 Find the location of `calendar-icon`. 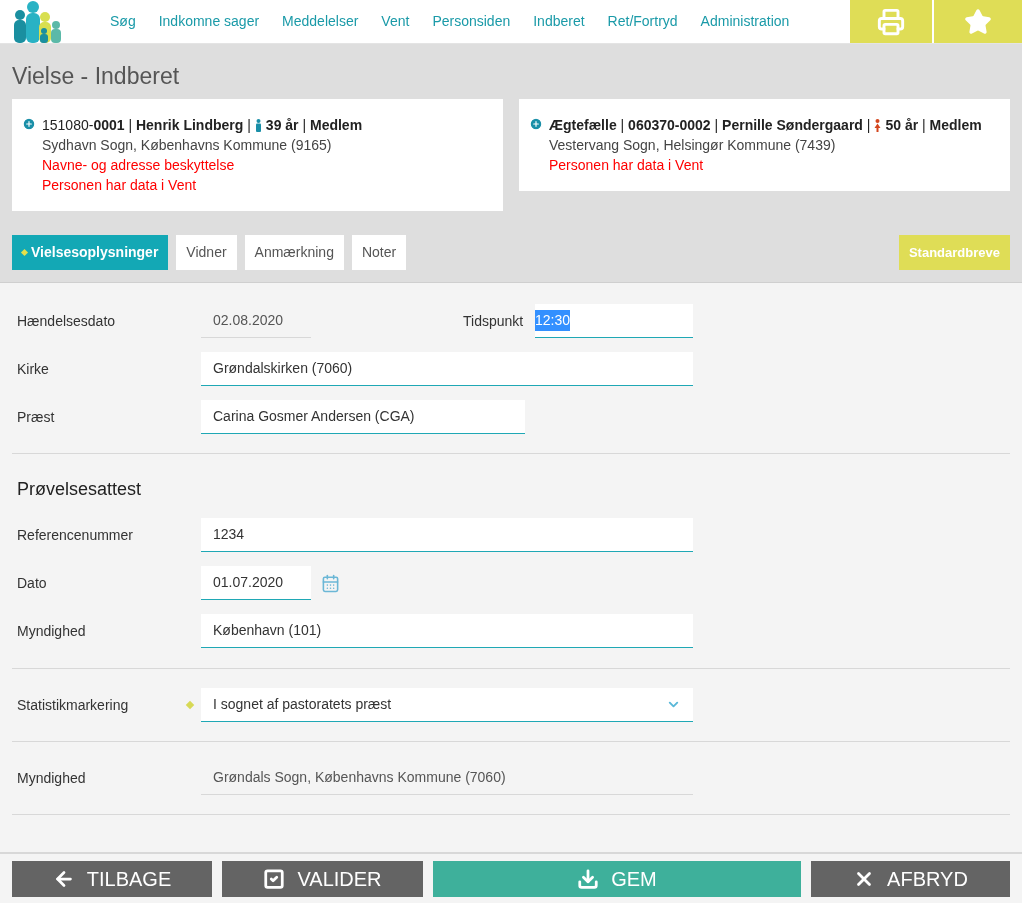

calendar-icon is located at coordinates (330, 583).